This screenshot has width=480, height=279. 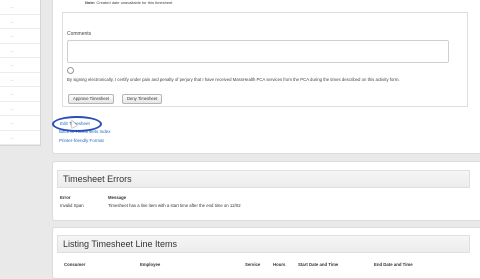 I want to click on left-sidebar: -- -- -- -- -- -- -- -- -- --, so click(x=20, y=73).